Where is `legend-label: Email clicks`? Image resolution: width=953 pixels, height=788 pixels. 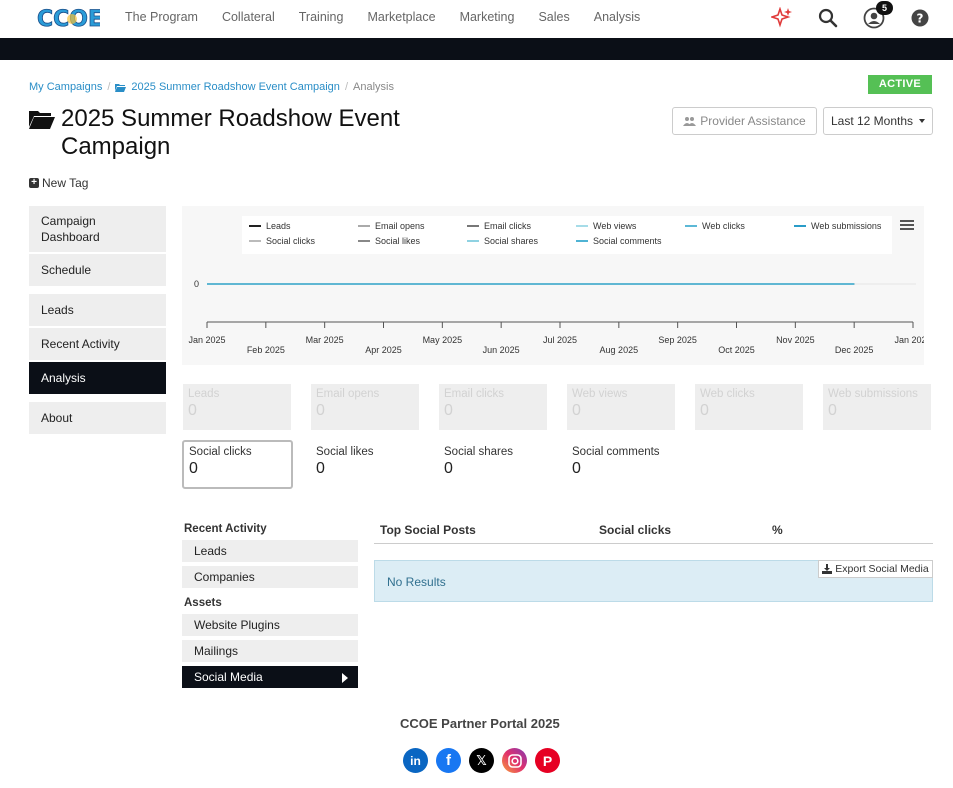
legend-label: Email clicks is located at coordinates (508, 226).